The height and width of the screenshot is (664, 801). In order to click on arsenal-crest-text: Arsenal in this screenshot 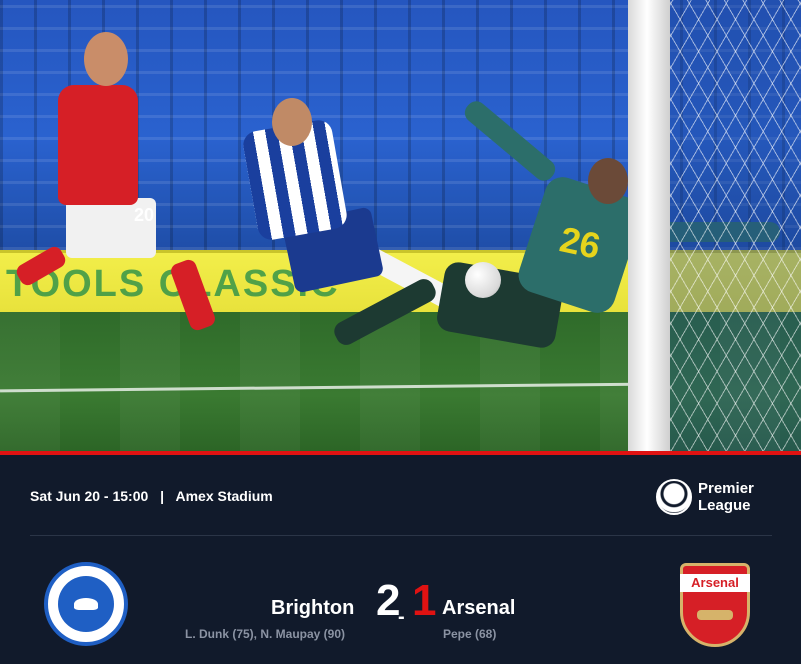, I will do `click(715, 582)`.